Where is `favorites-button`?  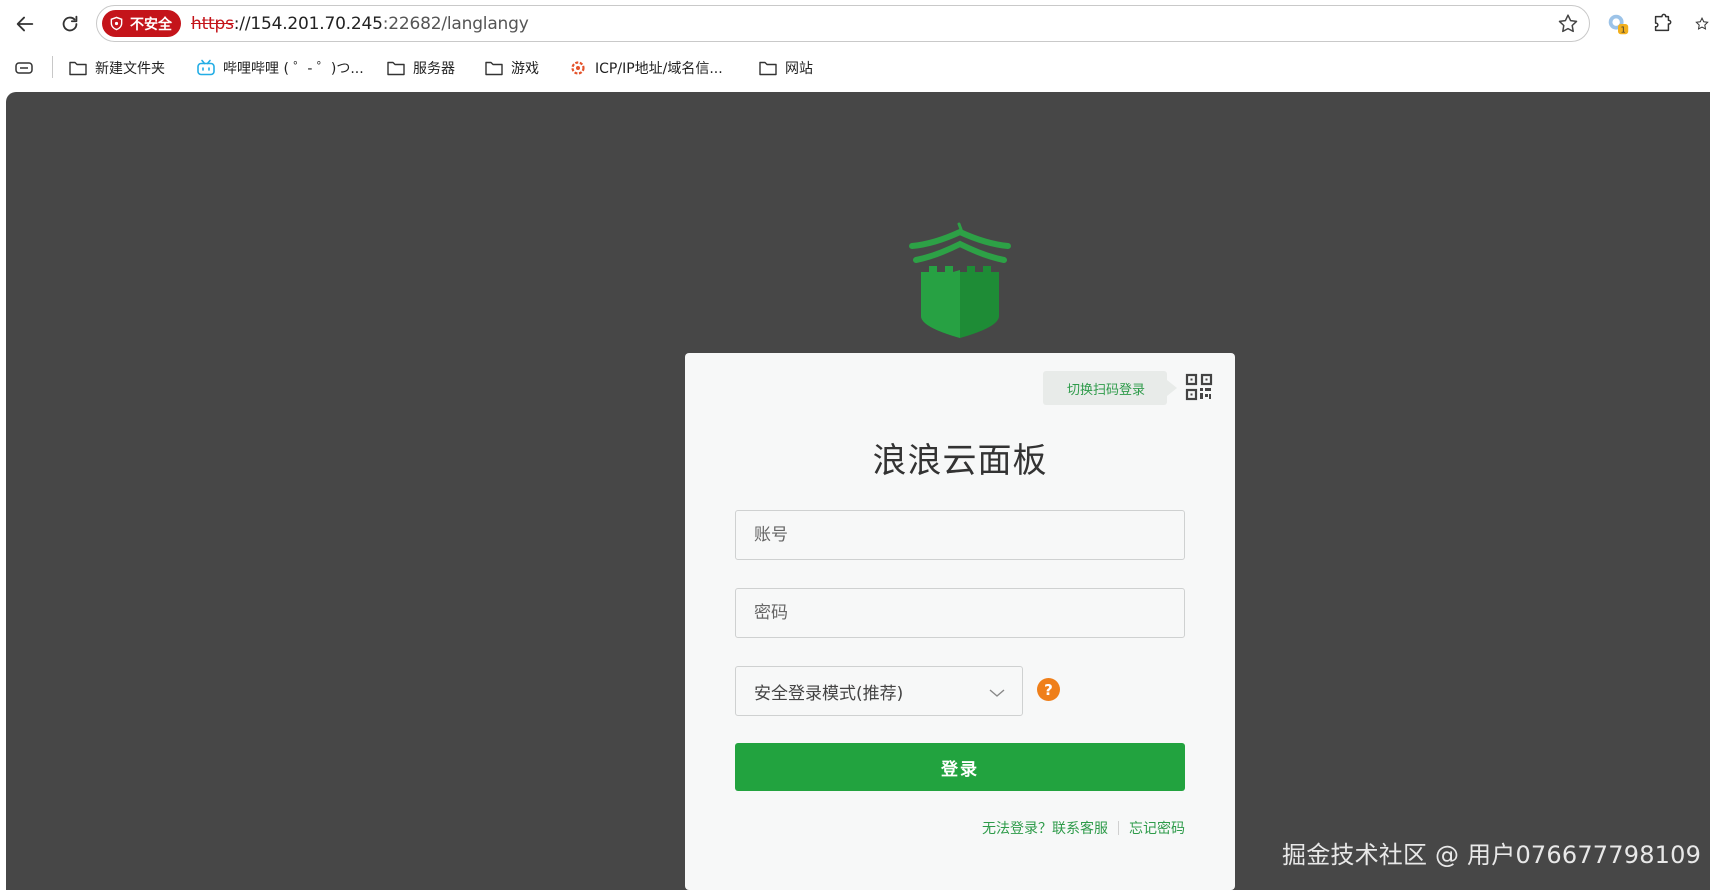 favorites-button is located at coordinates (1702, 24).